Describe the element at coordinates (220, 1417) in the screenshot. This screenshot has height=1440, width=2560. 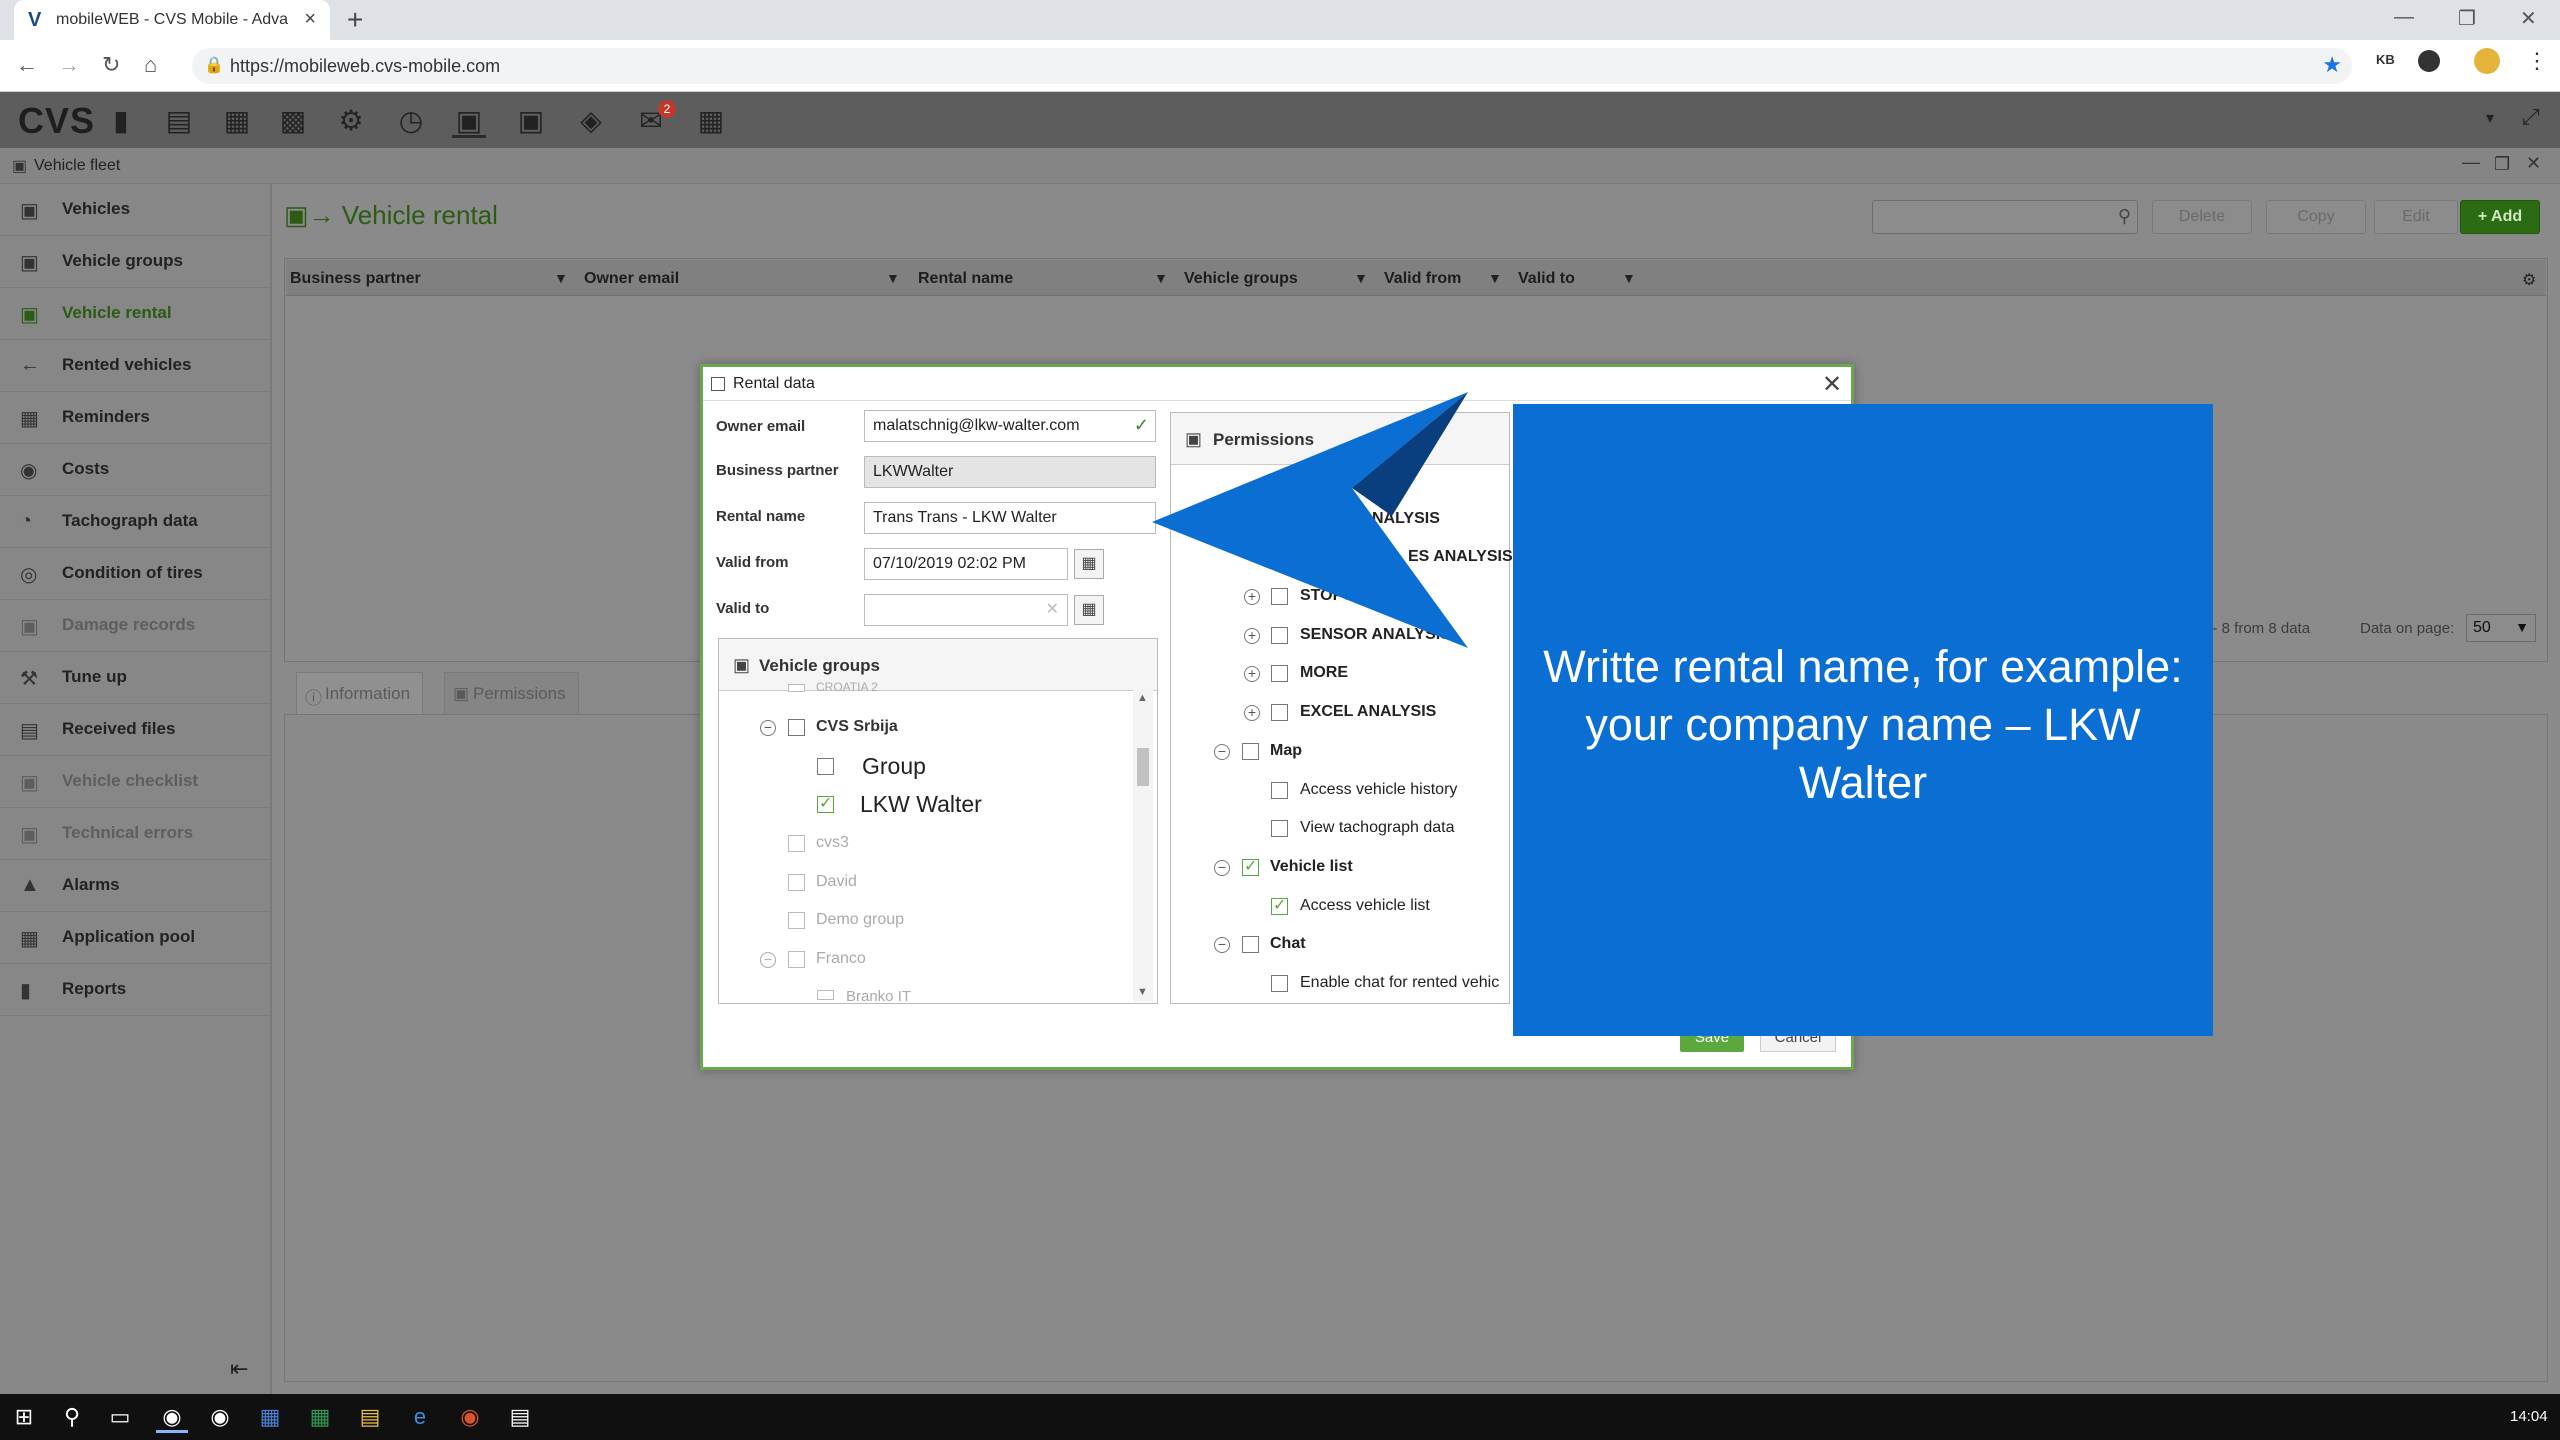
I see `chrome-alt-icon: ◉` at that location.